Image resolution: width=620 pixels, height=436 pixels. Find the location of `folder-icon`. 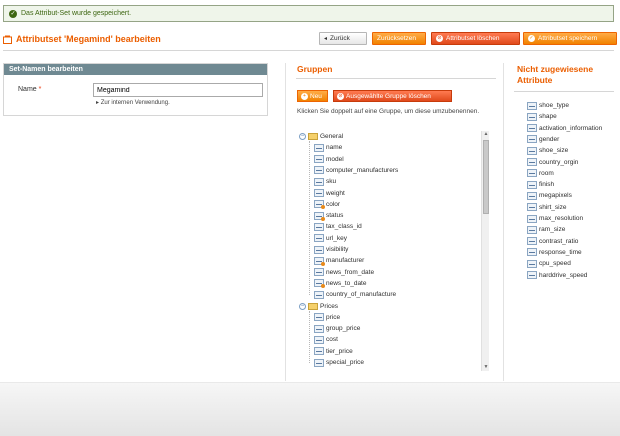

folder-icon is located at coordinates (313, 306).